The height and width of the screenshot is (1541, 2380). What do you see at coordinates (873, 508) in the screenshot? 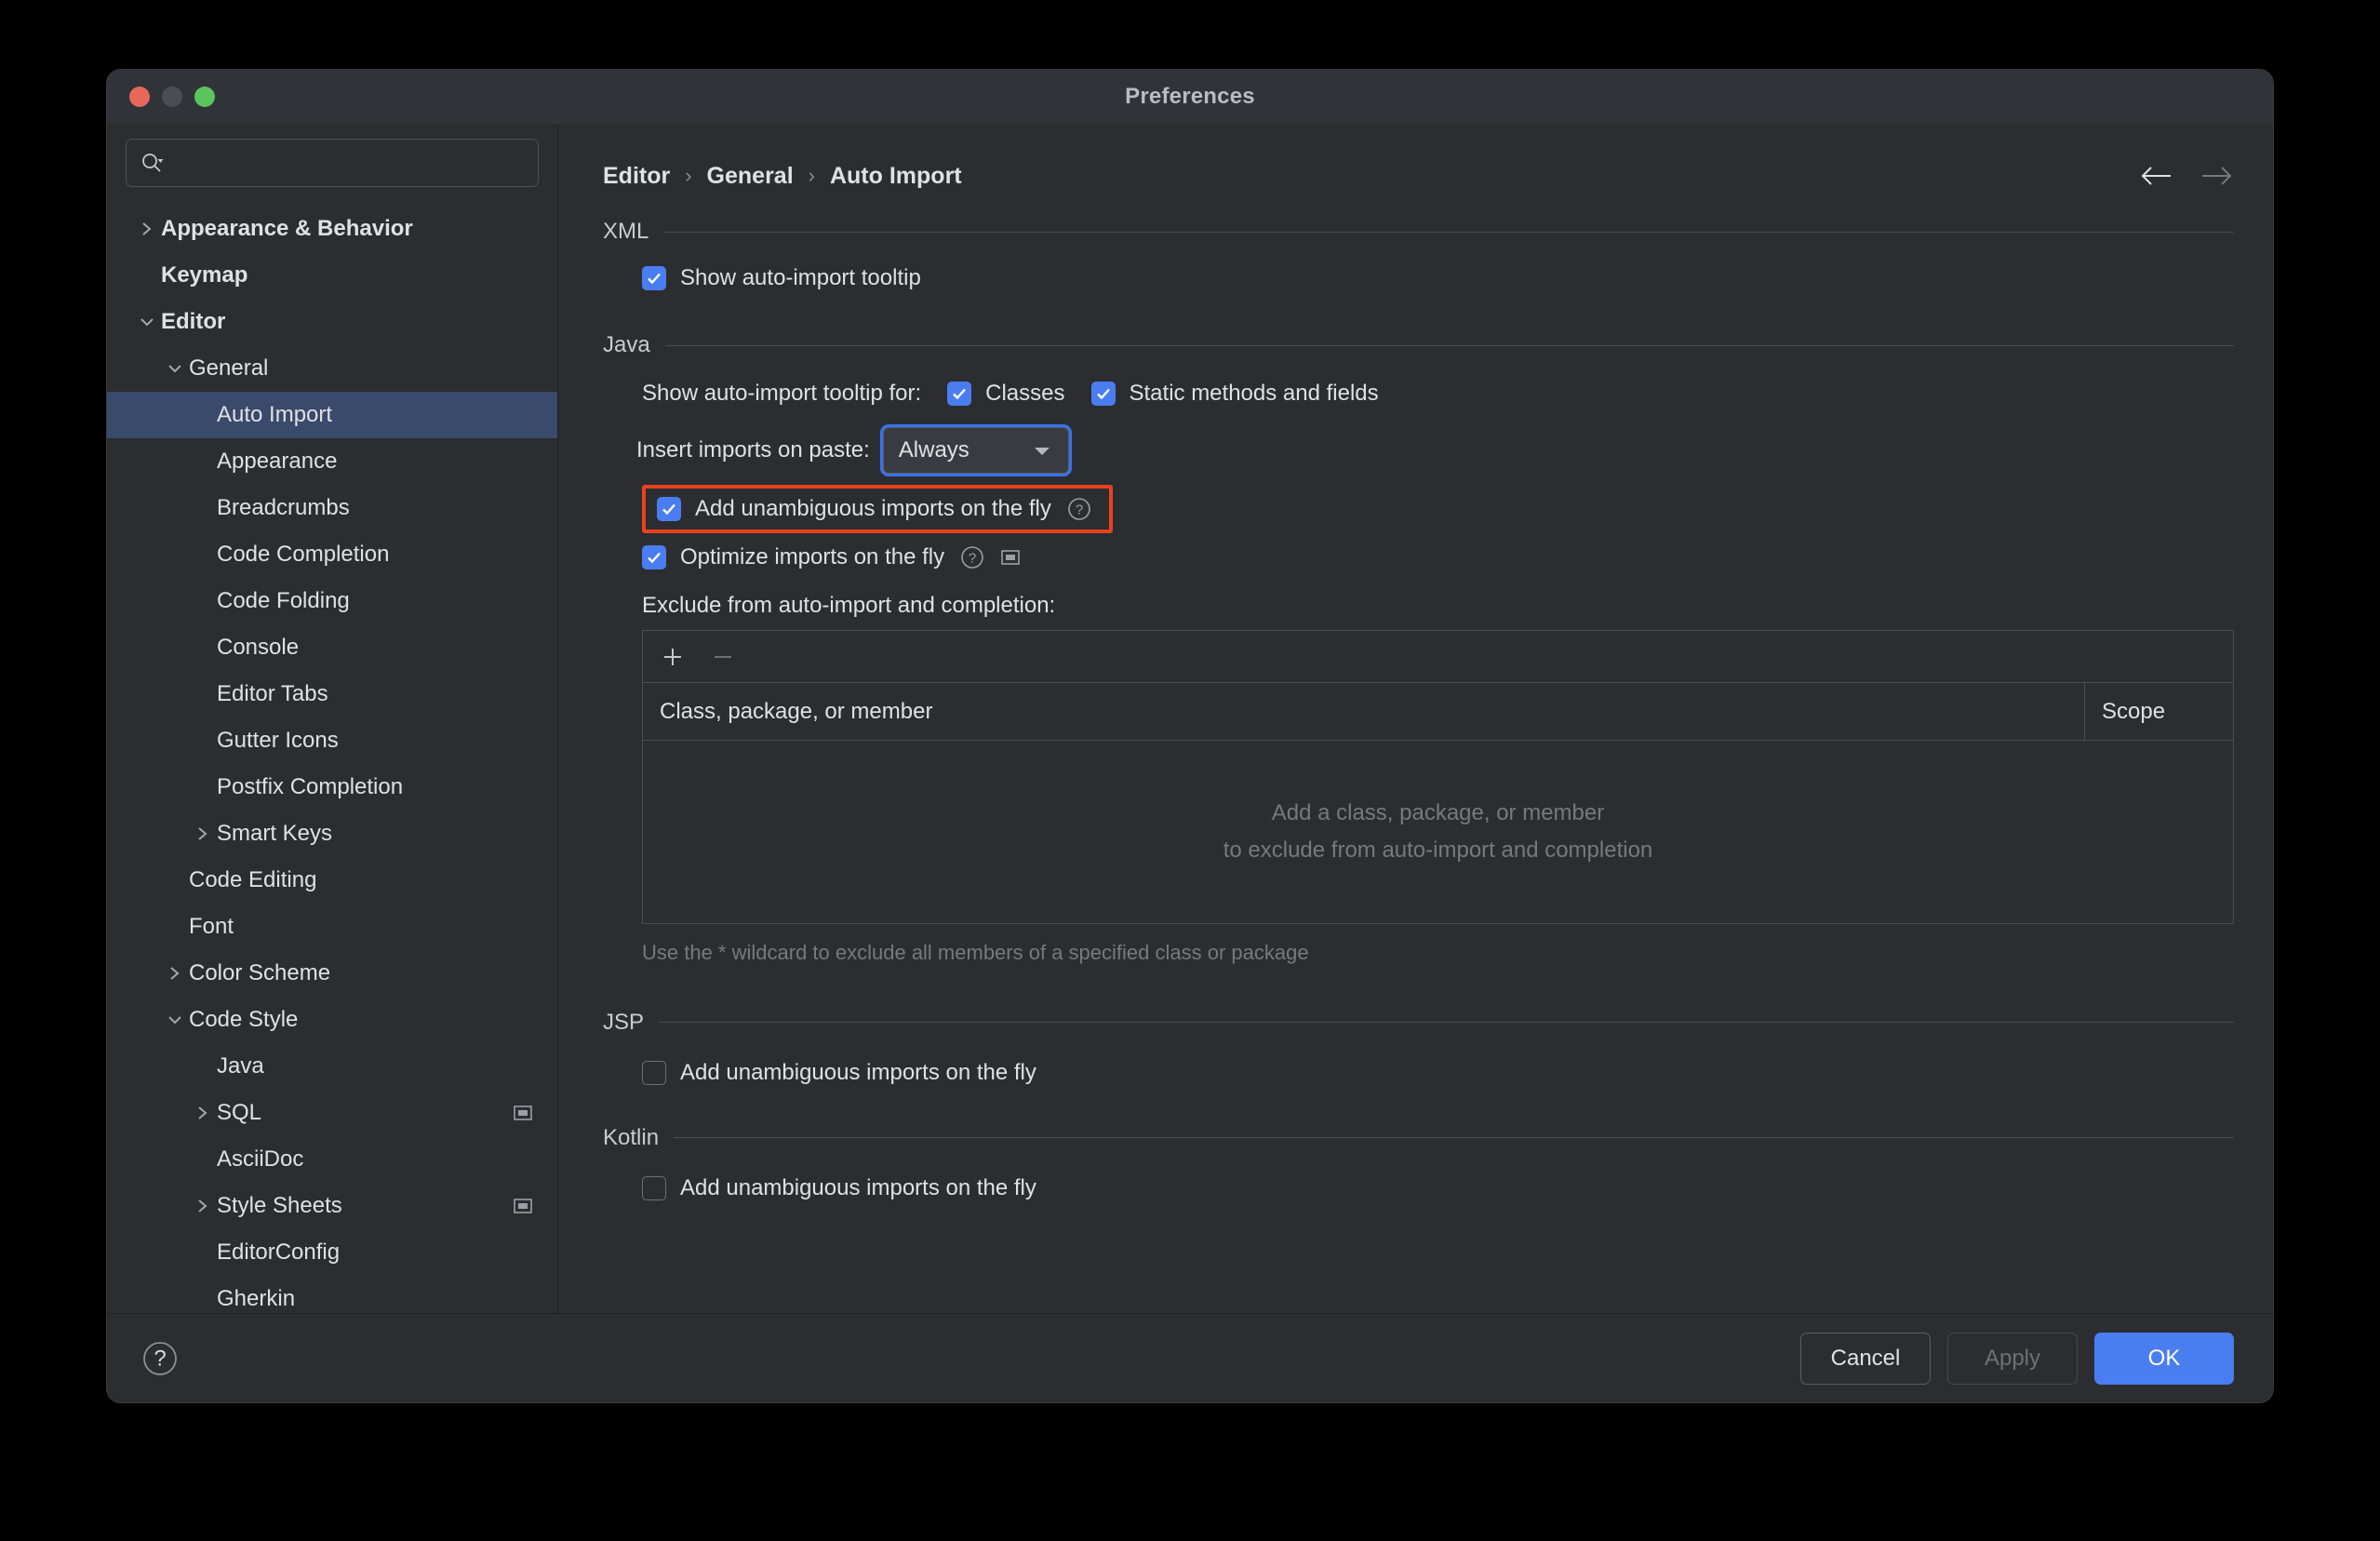
I see `java-add-unambiguous-label: Add unambiguous imports on the fly` at bounding box center [873, 508].